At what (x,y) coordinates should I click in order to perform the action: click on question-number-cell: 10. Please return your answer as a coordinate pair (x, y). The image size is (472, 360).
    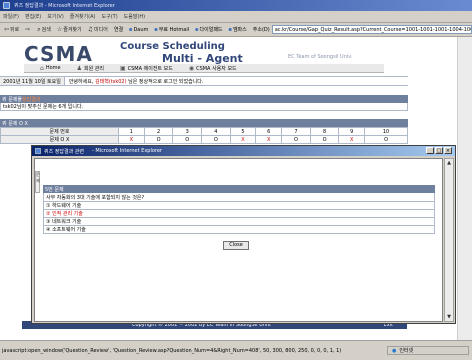
    Looking at the image, I should click on (386, 131).